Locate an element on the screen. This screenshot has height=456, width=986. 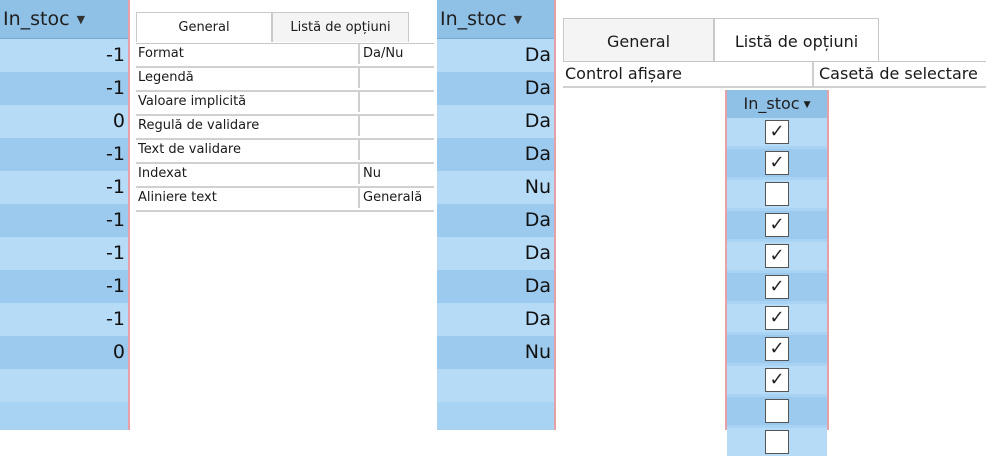
property-row: Text de validare is located at coordinates (285, 152).